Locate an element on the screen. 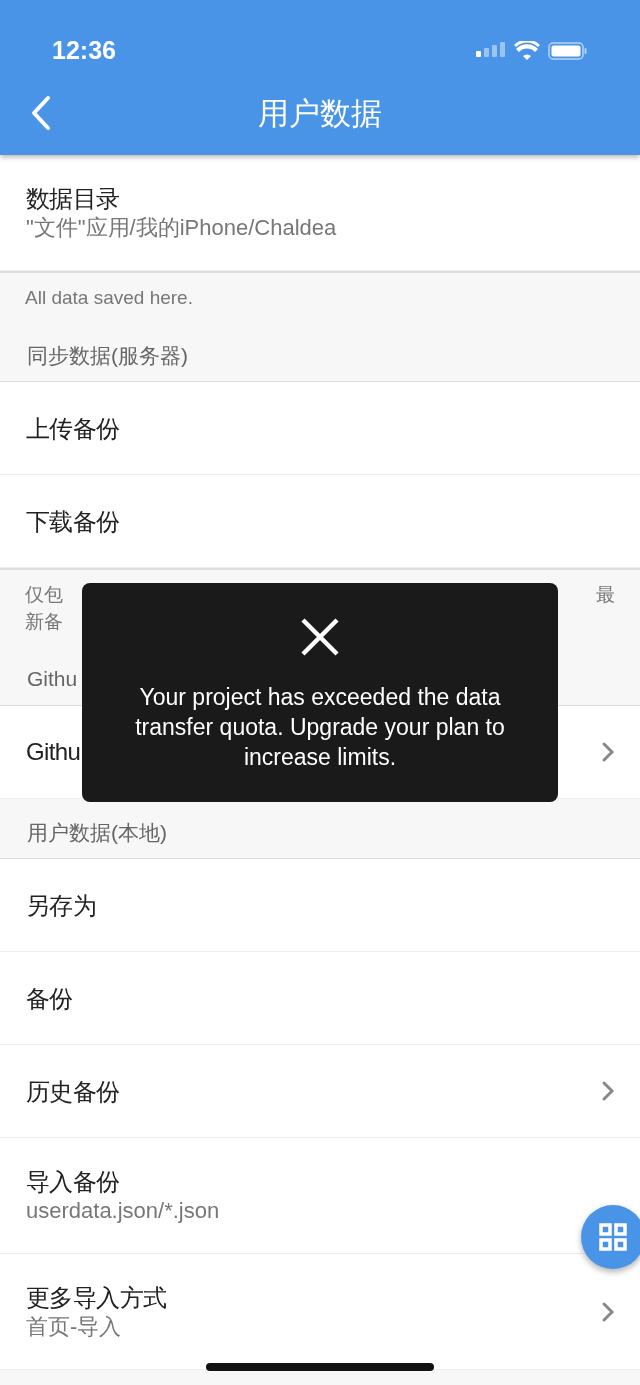 This screenshot has width=640, height=1385. tile-title: 上传备份 is located at coordinates (73, 428).